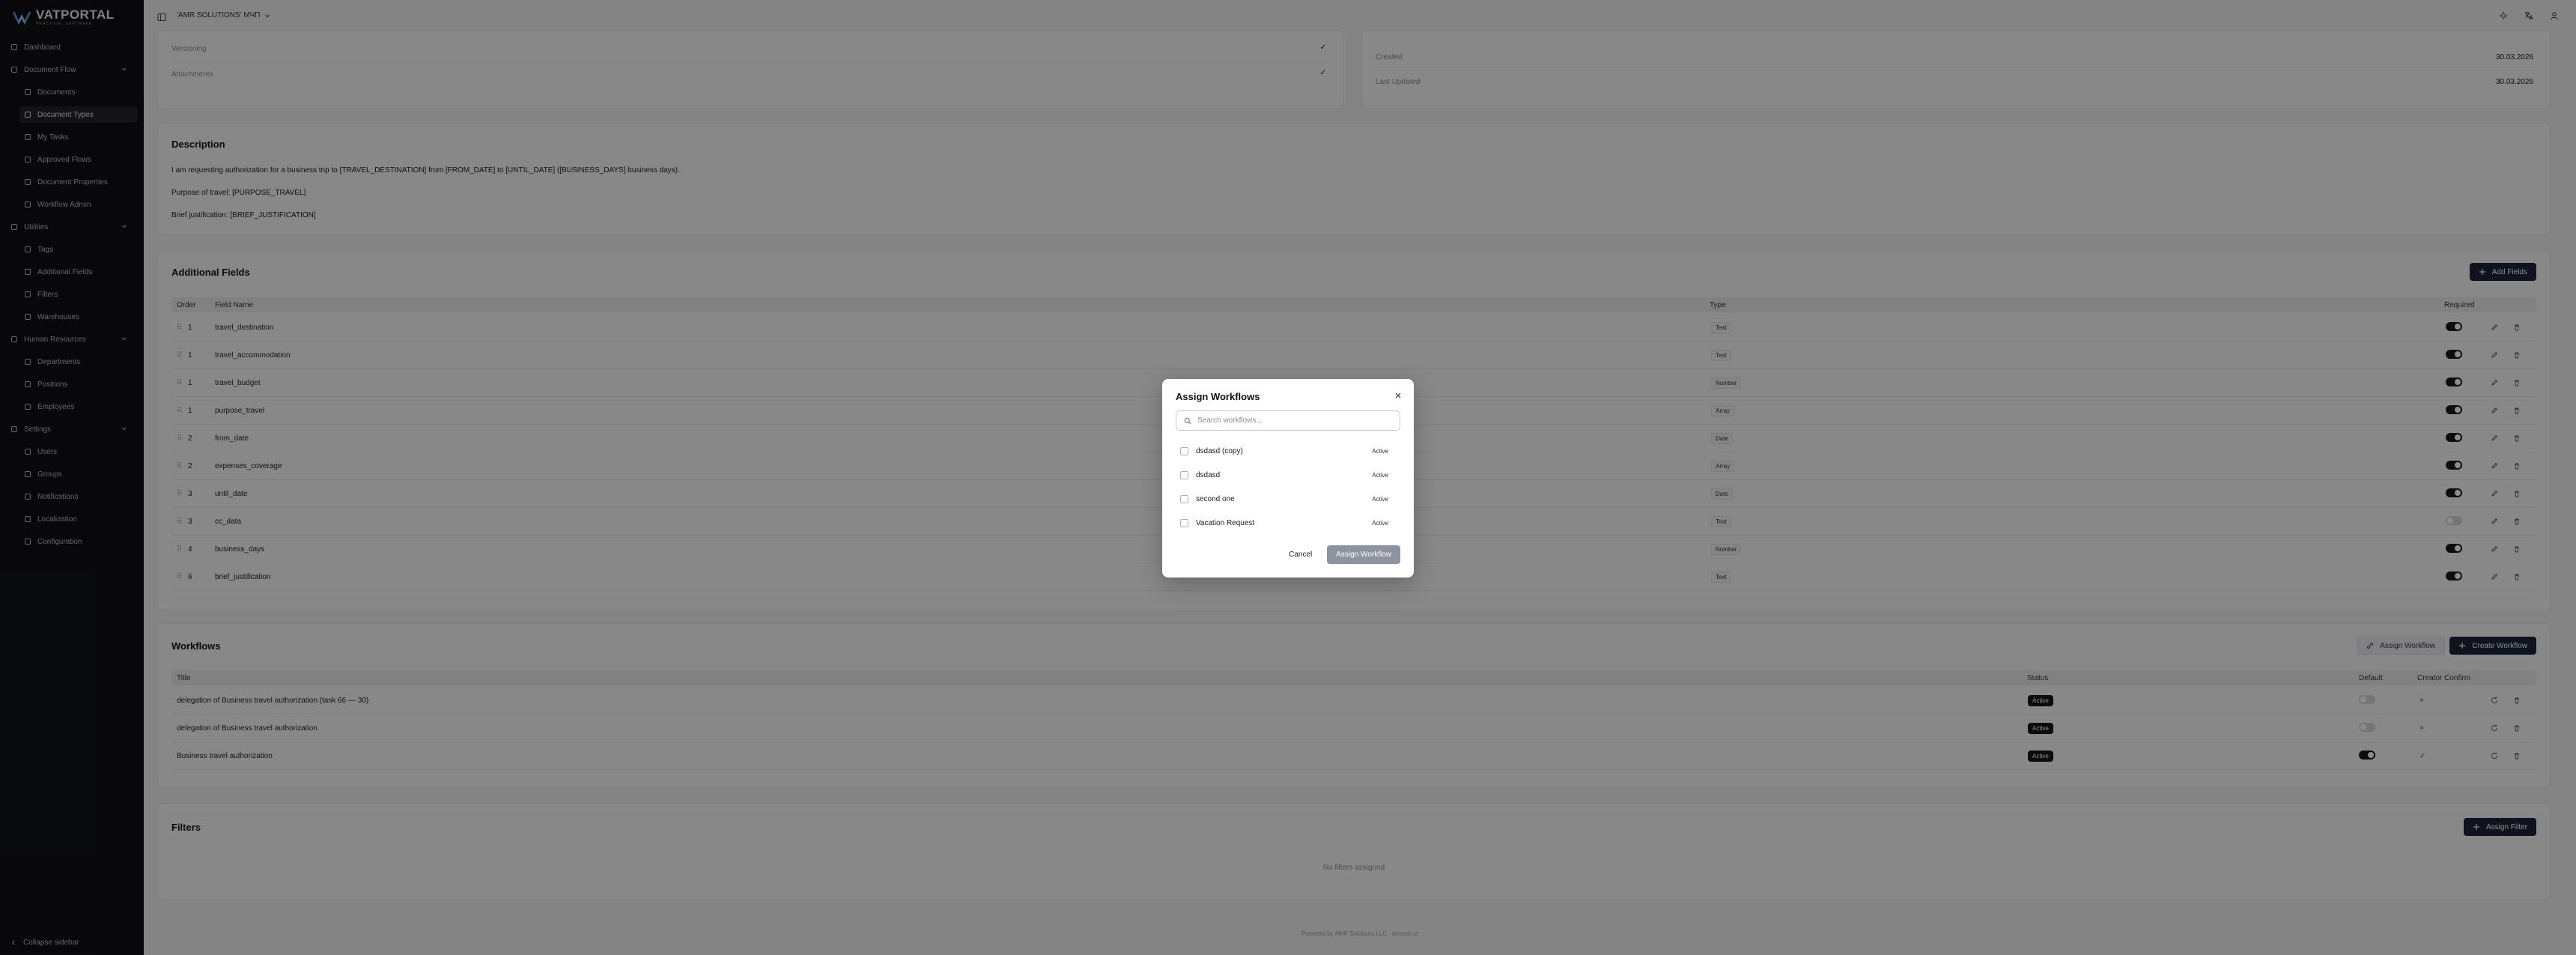  What do you see at coordinates (1300, 554) in the screenshot?
I see `cancel-button: Cancel` at bounding box center [1300, 554].